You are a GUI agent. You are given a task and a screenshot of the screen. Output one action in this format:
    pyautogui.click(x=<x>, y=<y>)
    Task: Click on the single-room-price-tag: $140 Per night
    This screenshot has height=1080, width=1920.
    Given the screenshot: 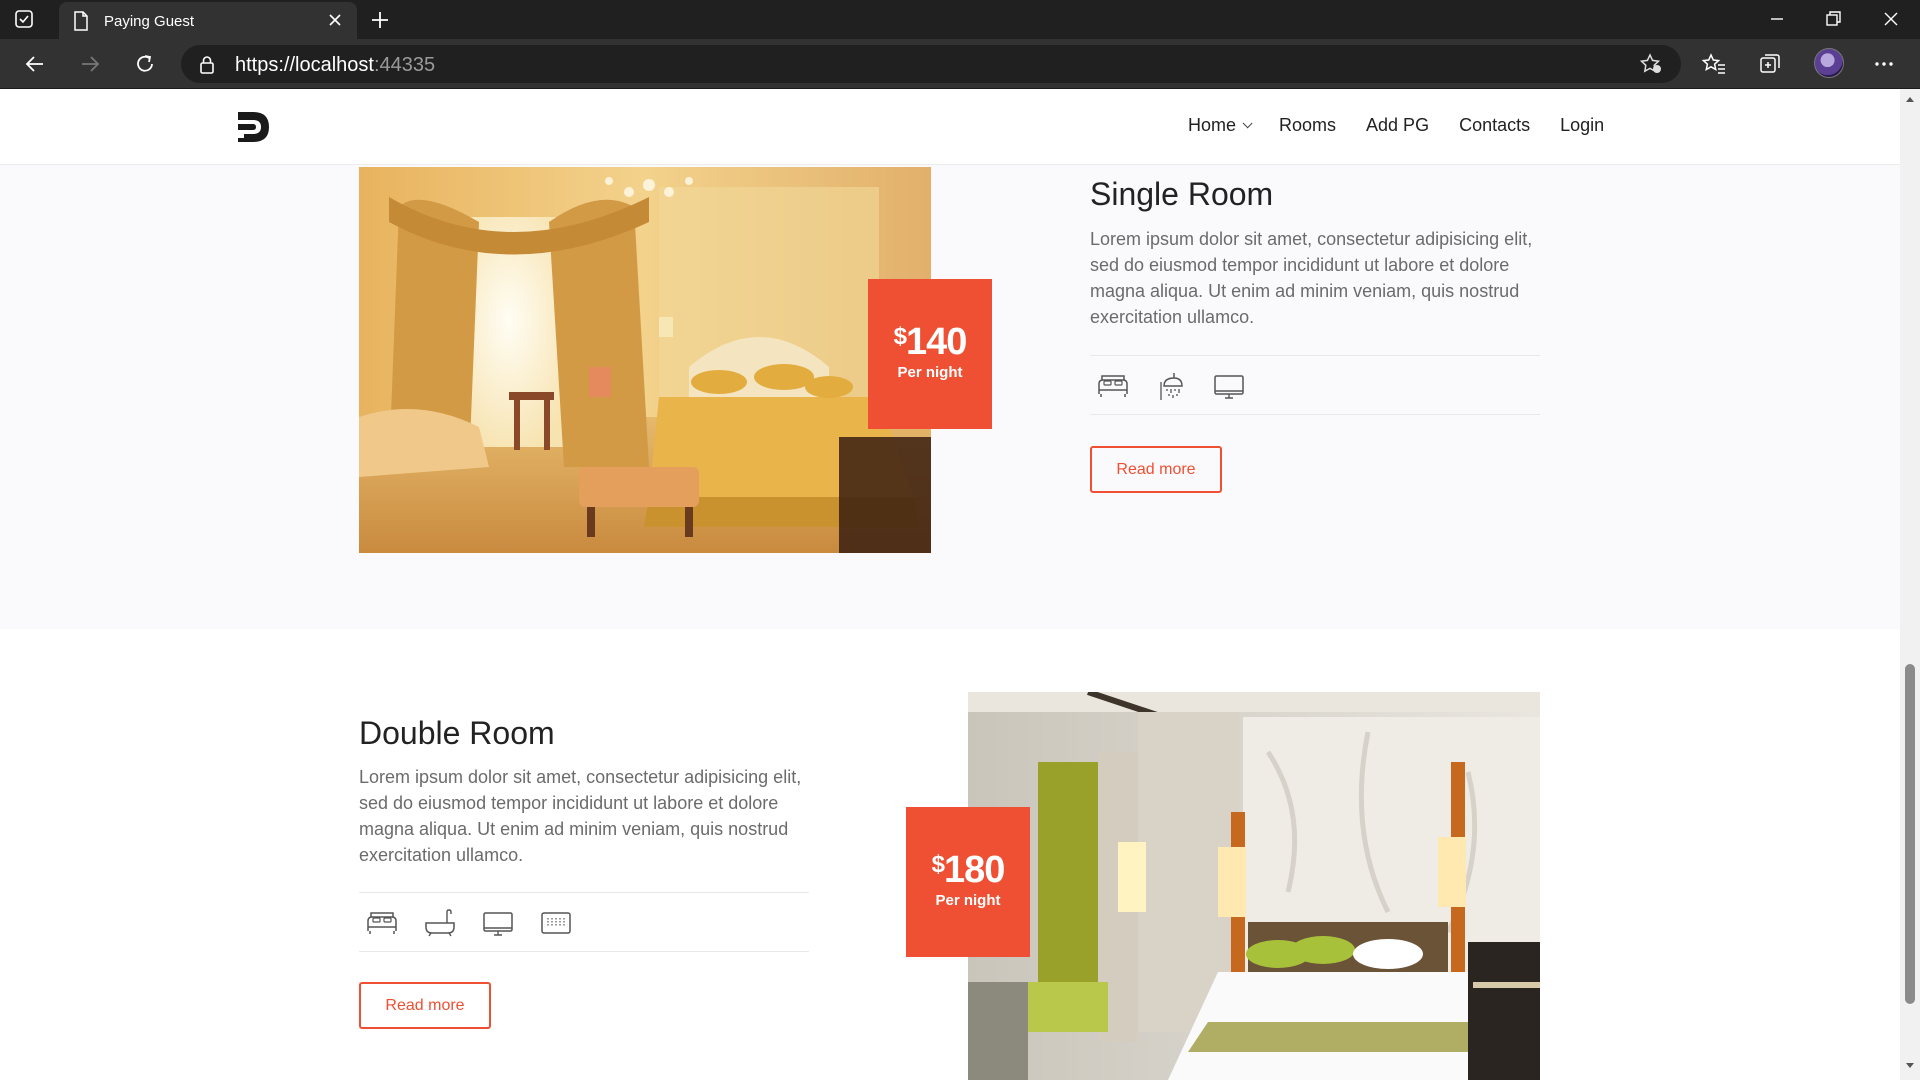 What is the action you would take?
    pyautogui.click(x=930, y=354)
    